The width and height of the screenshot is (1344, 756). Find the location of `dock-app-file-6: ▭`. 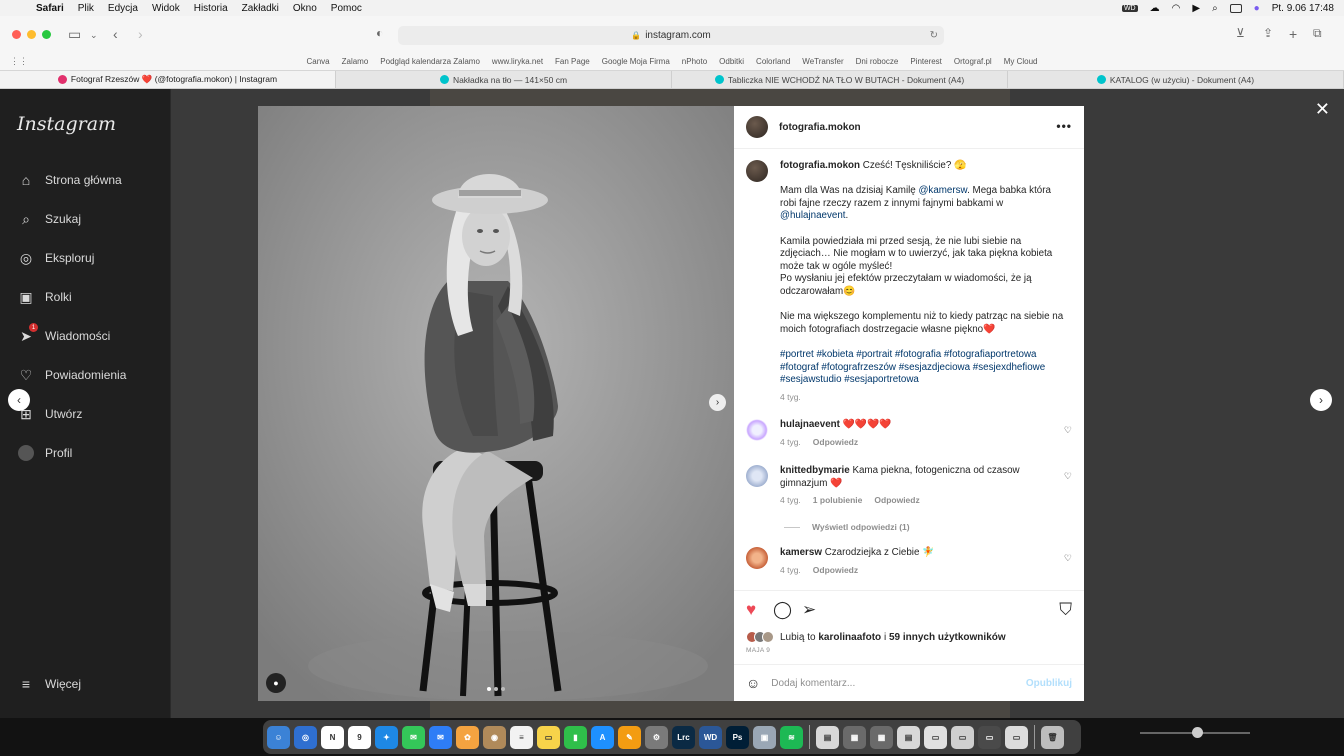

dock-app-file-6: ▭ is located at coordinates (1016, 737).